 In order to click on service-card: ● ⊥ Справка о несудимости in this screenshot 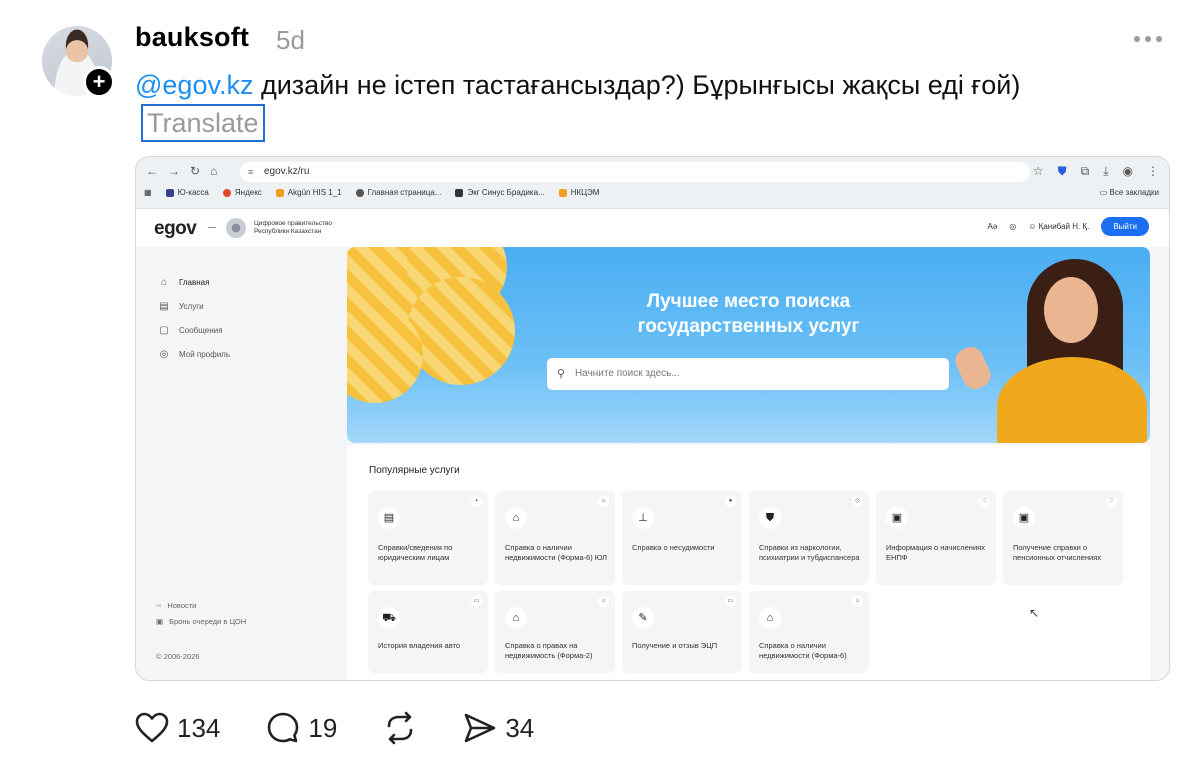, I will do `click(682, 538)`.